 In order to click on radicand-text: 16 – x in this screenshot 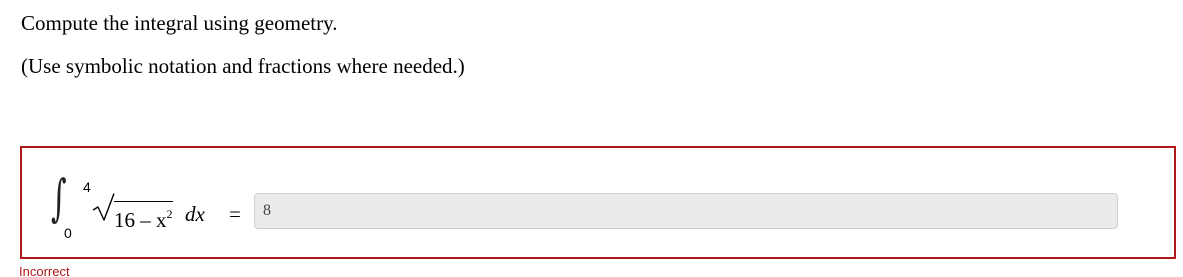, I will do `click(140, 220)`.